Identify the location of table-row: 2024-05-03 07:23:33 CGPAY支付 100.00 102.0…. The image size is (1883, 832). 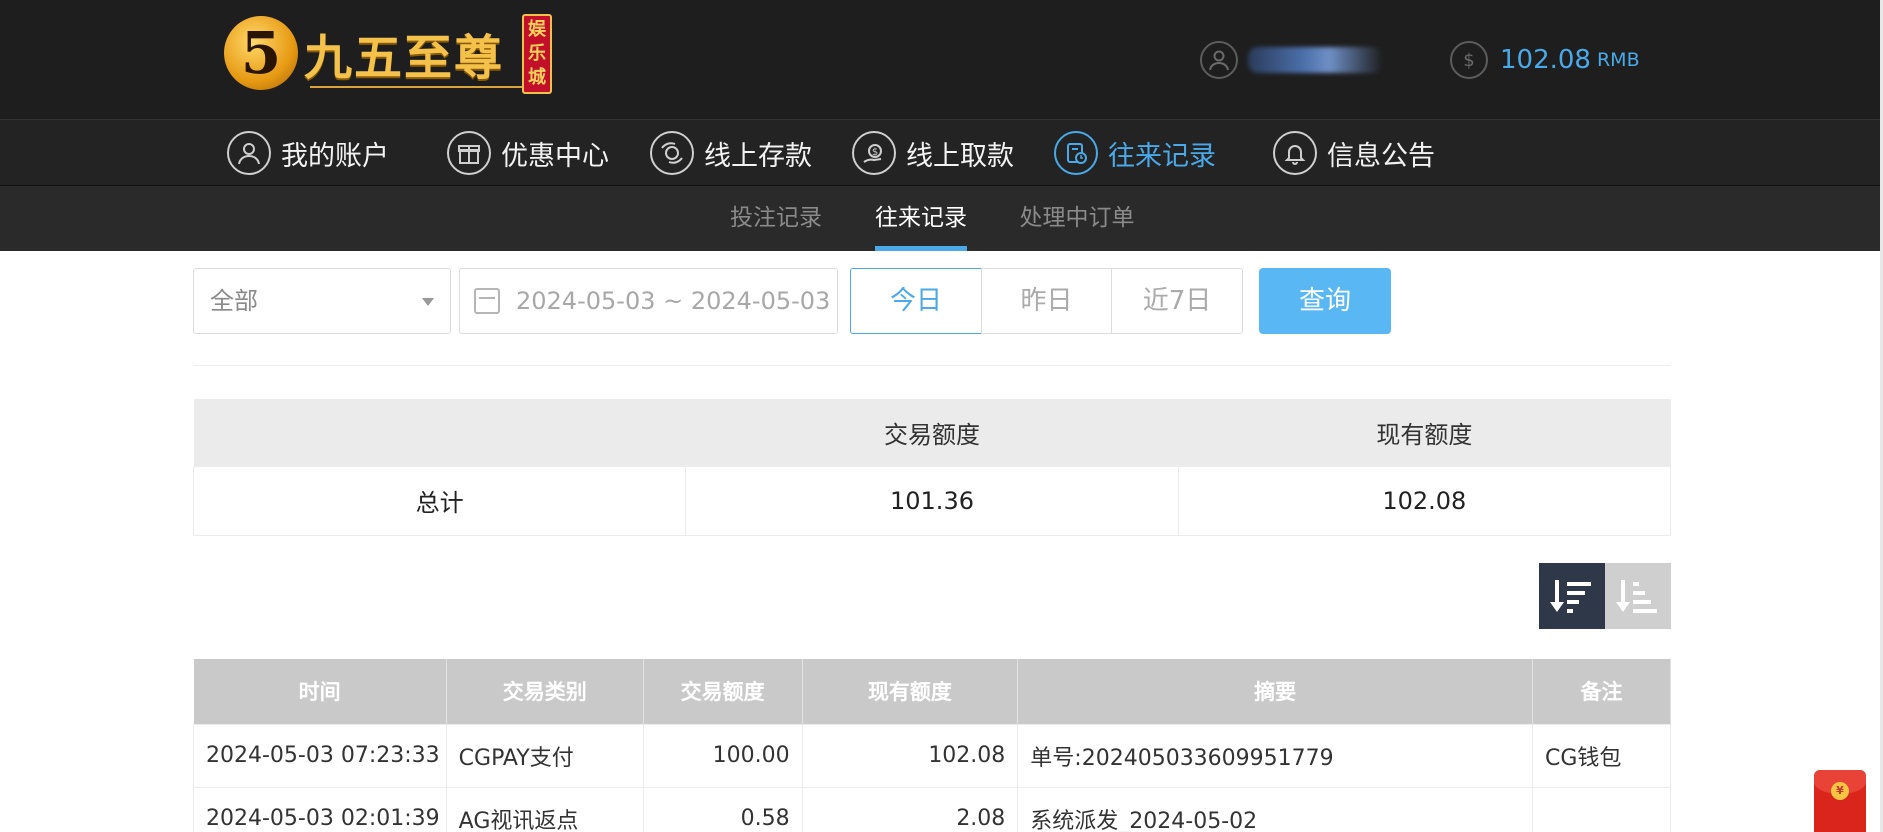
(932, 755).